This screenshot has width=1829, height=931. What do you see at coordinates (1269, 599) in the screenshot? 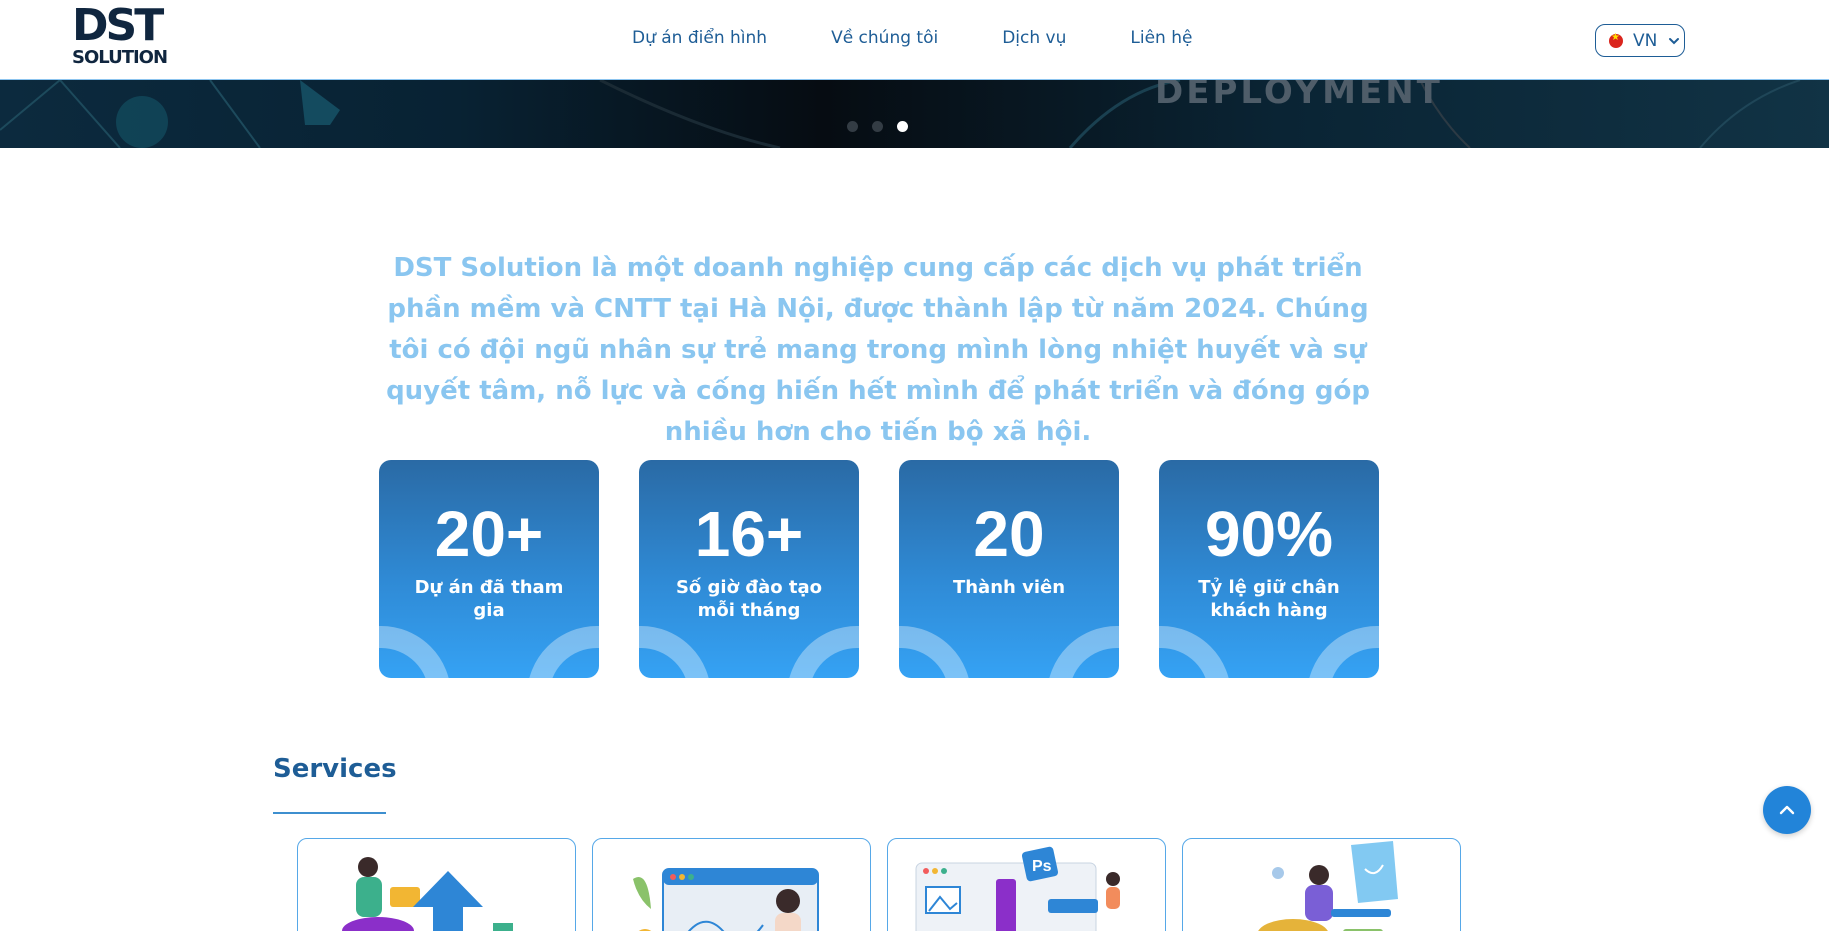
I see `stat-label: Tỷ lệ giữ chân khách hàng` at bounding box center [1269, 599].